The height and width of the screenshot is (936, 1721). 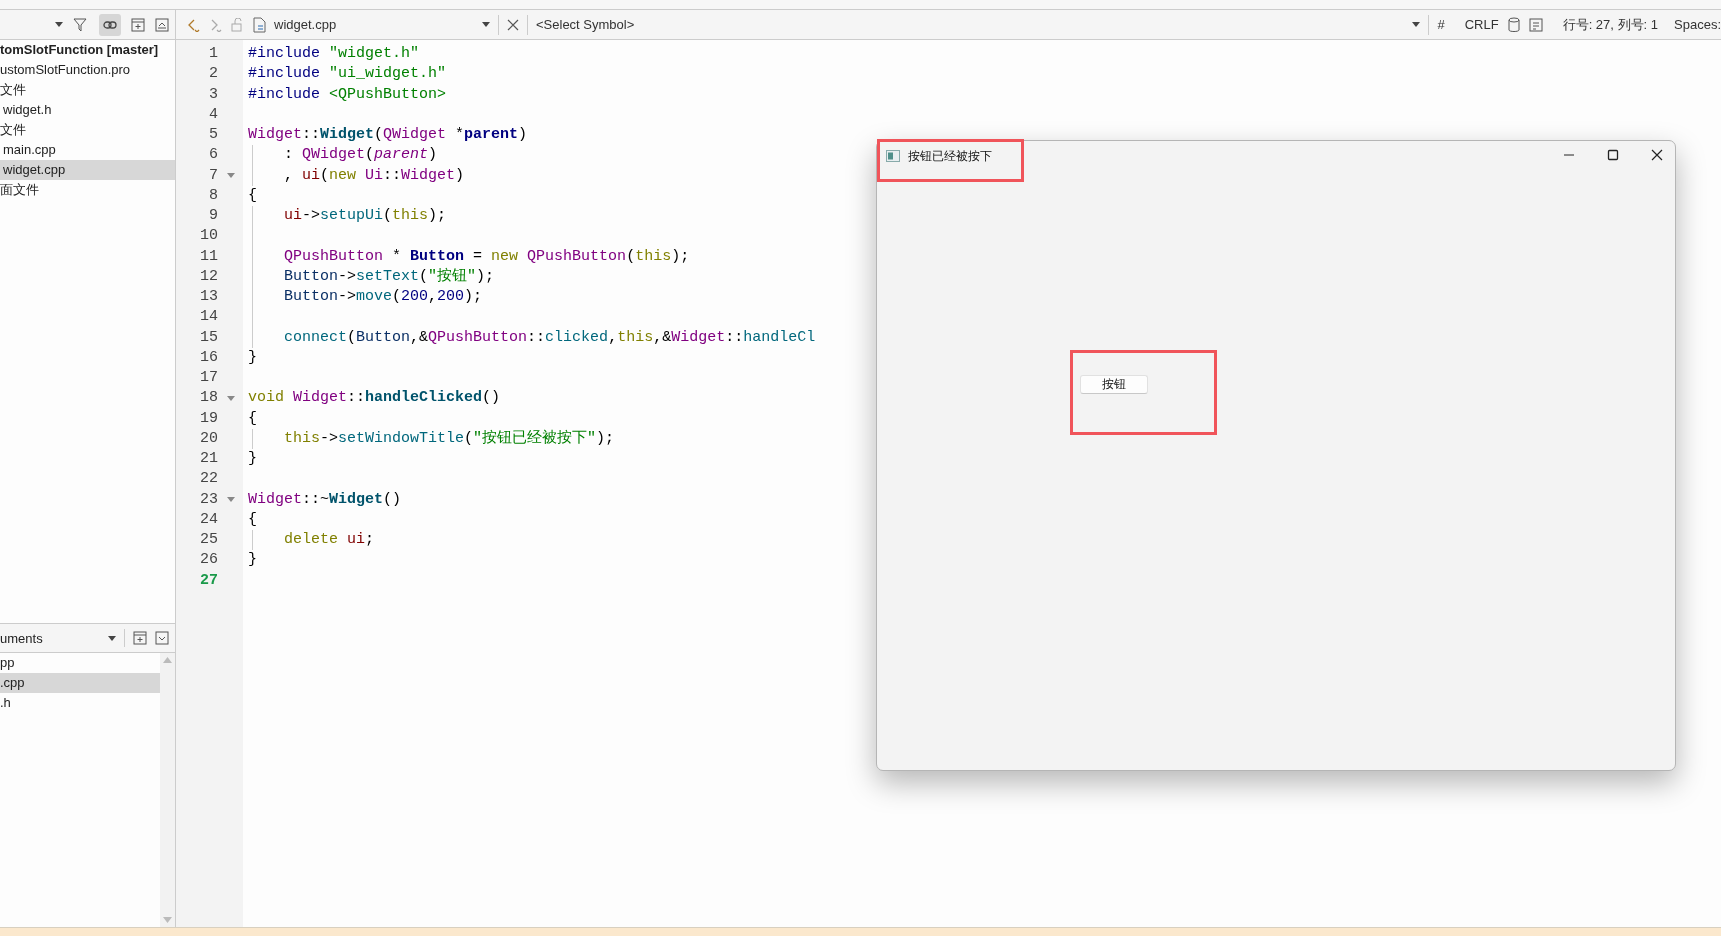 What do you see at coordinates (213, 155) in the screenshot?
I see `line-number: 6` at bounding box center [213, 155].